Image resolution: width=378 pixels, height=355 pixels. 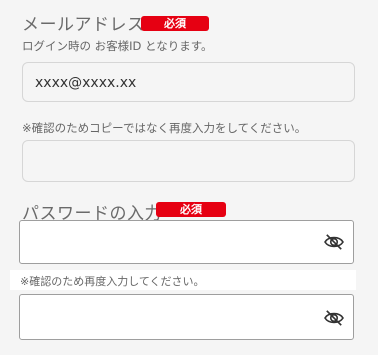 I want to click on email-input: xxxx@xxxx.xx, so click(x=188, y=82).